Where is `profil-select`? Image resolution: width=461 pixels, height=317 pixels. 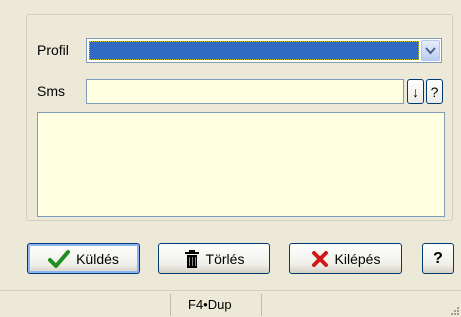 profil-select is located at coordinates (264, 50).